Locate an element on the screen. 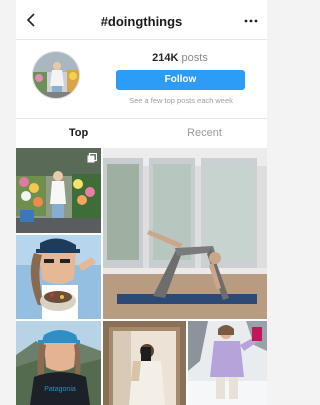 The image size is (320, 405). follow-button: Follow is located at coordinates (180, 80).